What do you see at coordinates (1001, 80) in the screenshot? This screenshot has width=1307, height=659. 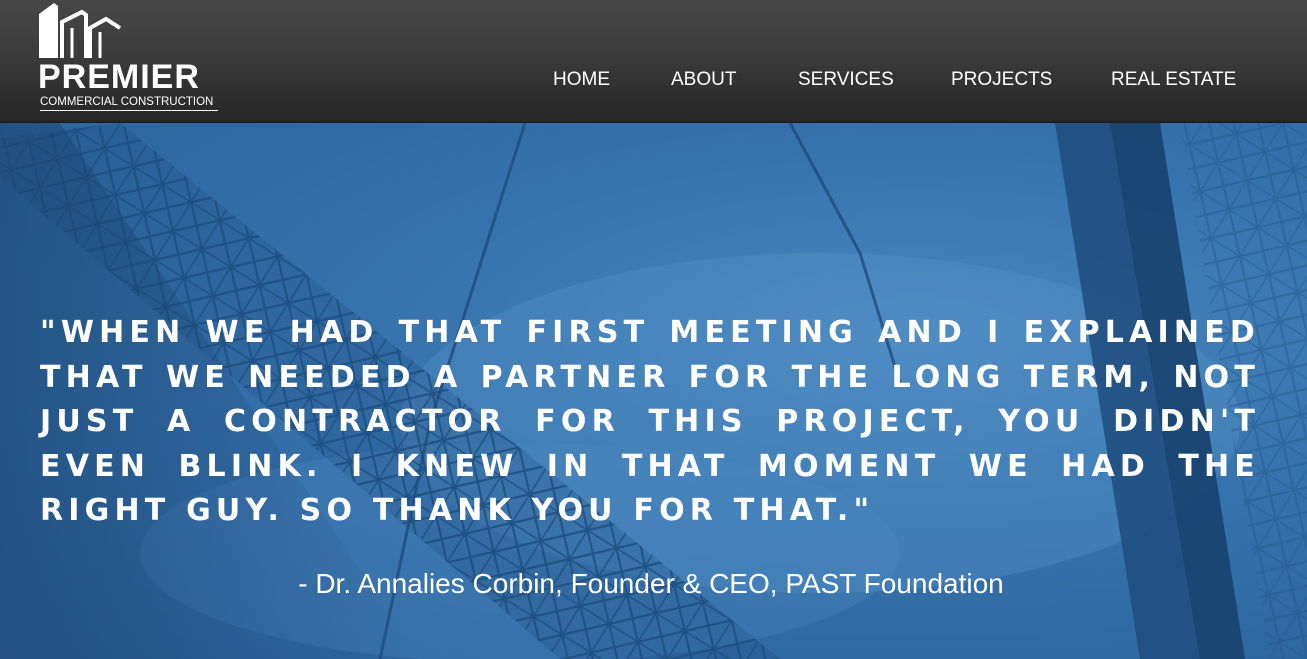 I see `nav-projects: PROJECTS` at bounding box center [1001, 80].